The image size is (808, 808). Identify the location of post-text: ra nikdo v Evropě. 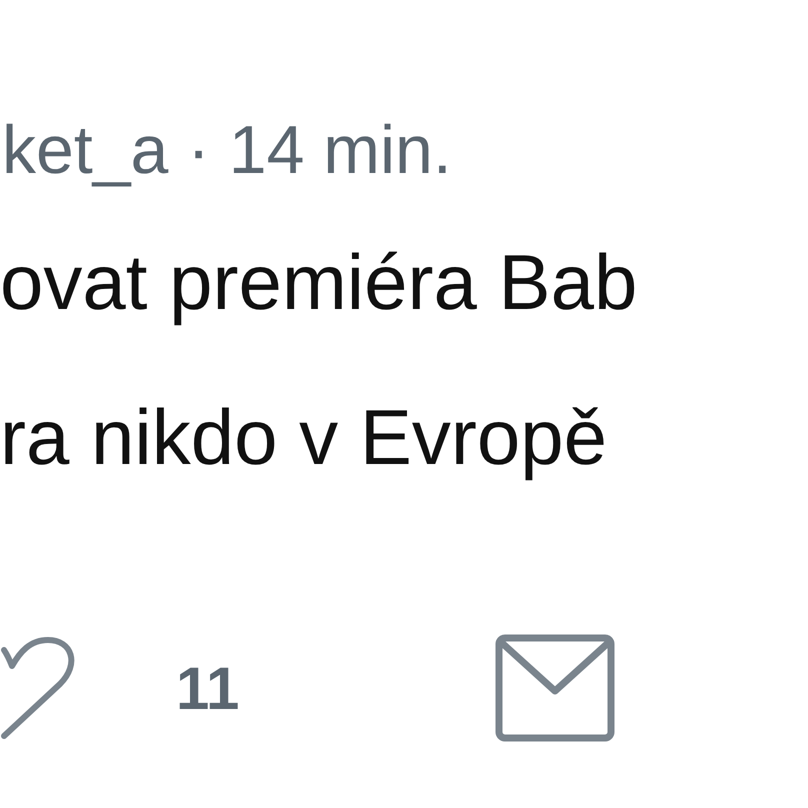
(304, 437).